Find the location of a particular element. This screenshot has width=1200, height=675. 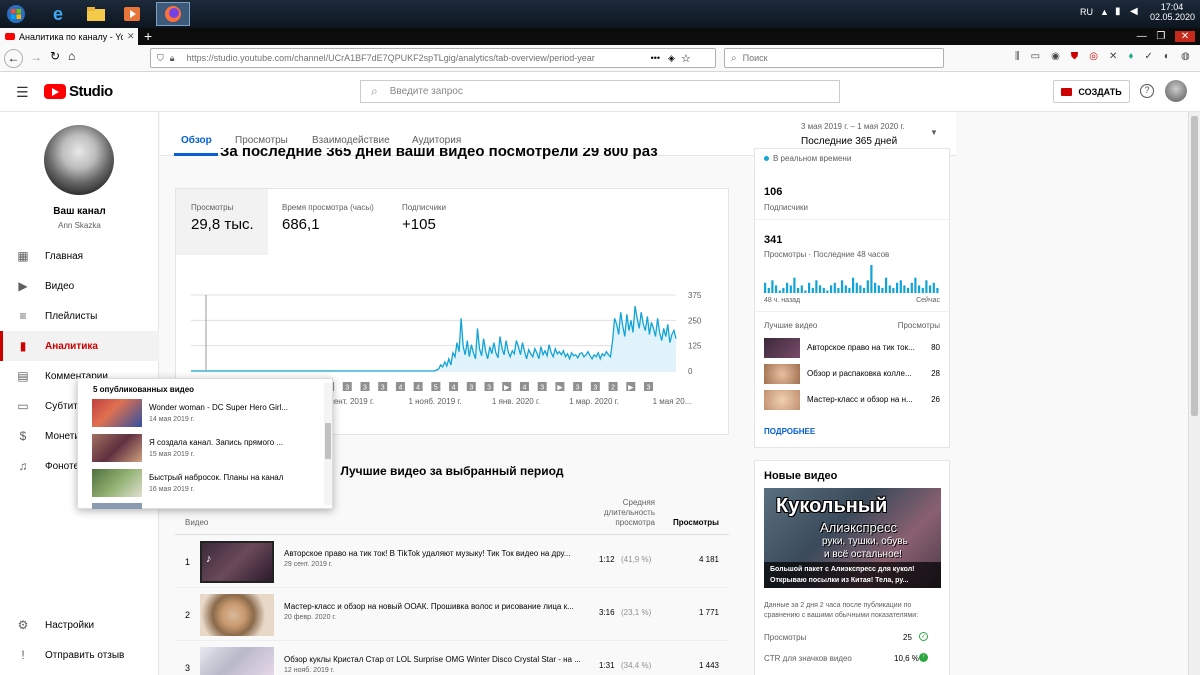

sidebar-item-dashboard: ▦ Главная is located at coordinates (79, 256).